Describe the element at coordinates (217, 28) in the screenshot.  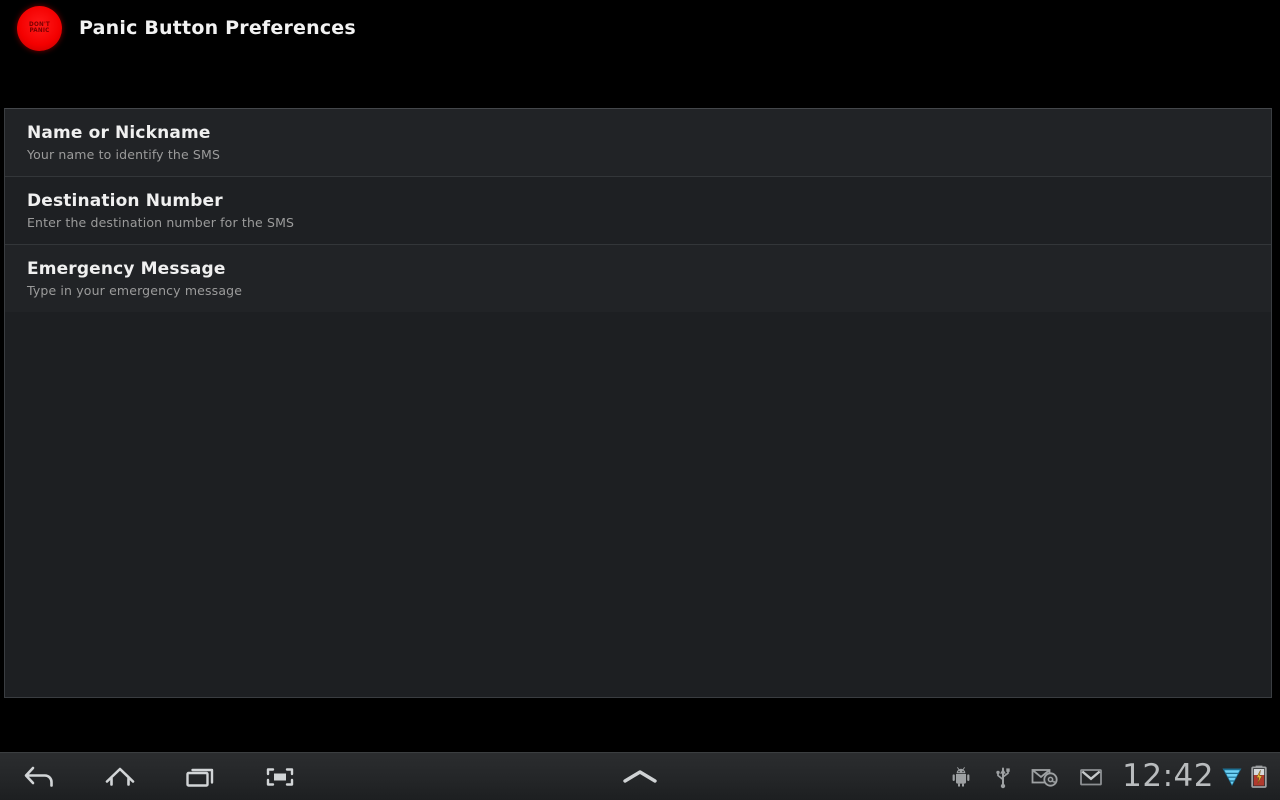
I see `page-title: Panic Button Preferences` at that location.